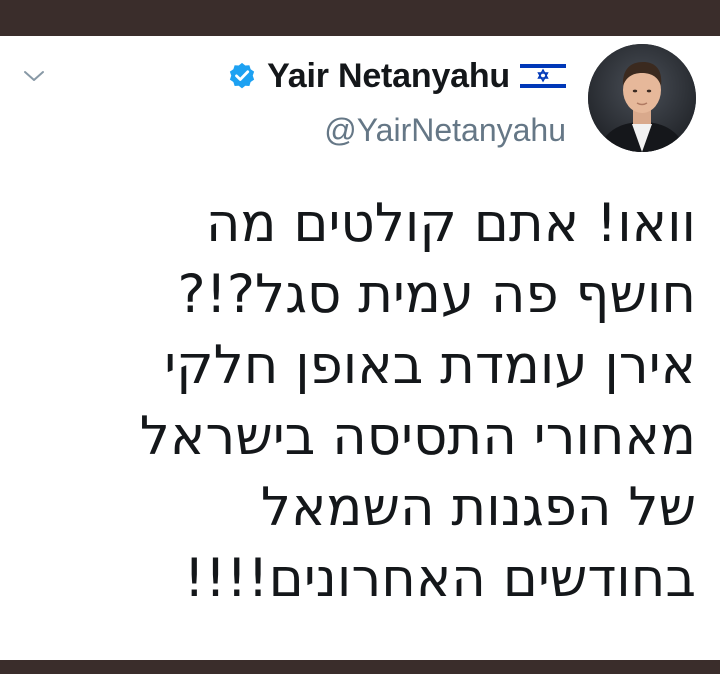 The width and height of the screenshot is (720, 674). I want to click on top-frame-bar, so click(360, 18).